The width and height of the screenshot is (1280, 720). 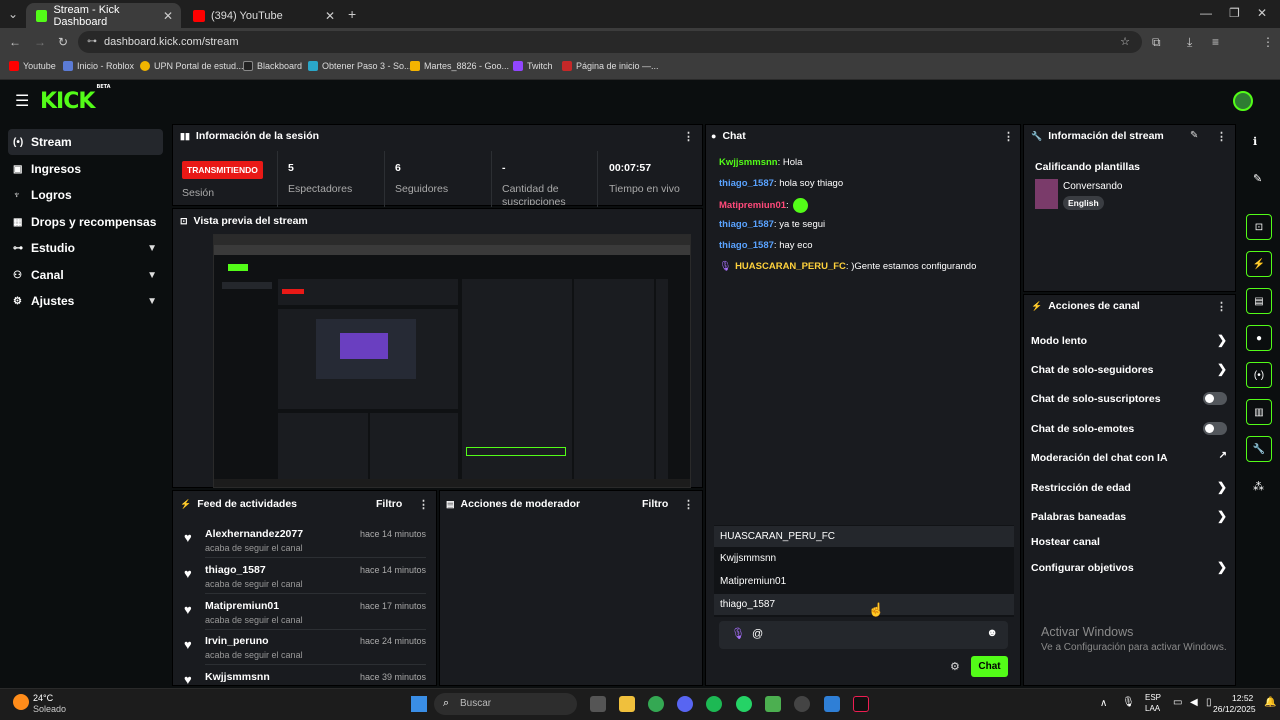 What do you see at coordinates (1259, 227) in the screenshot?
I see `rail-preview-button: ⊡` at bounding box center [1259, 227].